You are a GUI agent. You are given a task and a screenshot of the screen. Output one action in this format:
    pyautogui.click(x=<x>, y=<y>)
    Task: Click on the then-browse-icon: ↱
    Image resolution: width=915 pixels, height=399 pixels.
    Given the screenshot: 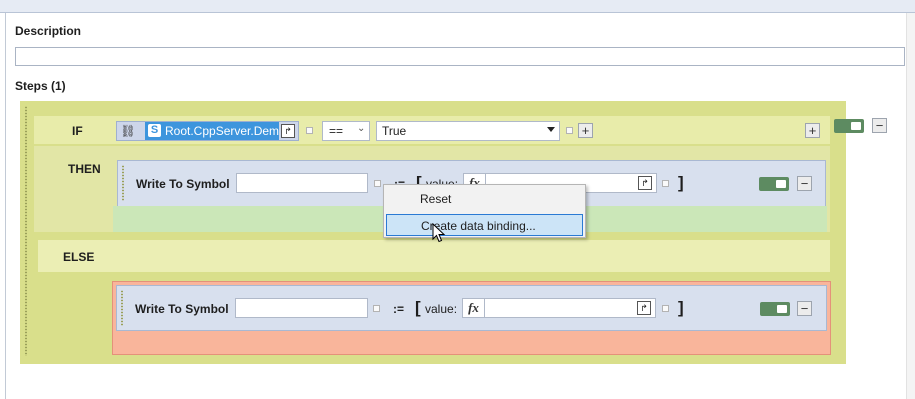 What is the action you would take?
    pyautogui.click(x=645, y=183)
    